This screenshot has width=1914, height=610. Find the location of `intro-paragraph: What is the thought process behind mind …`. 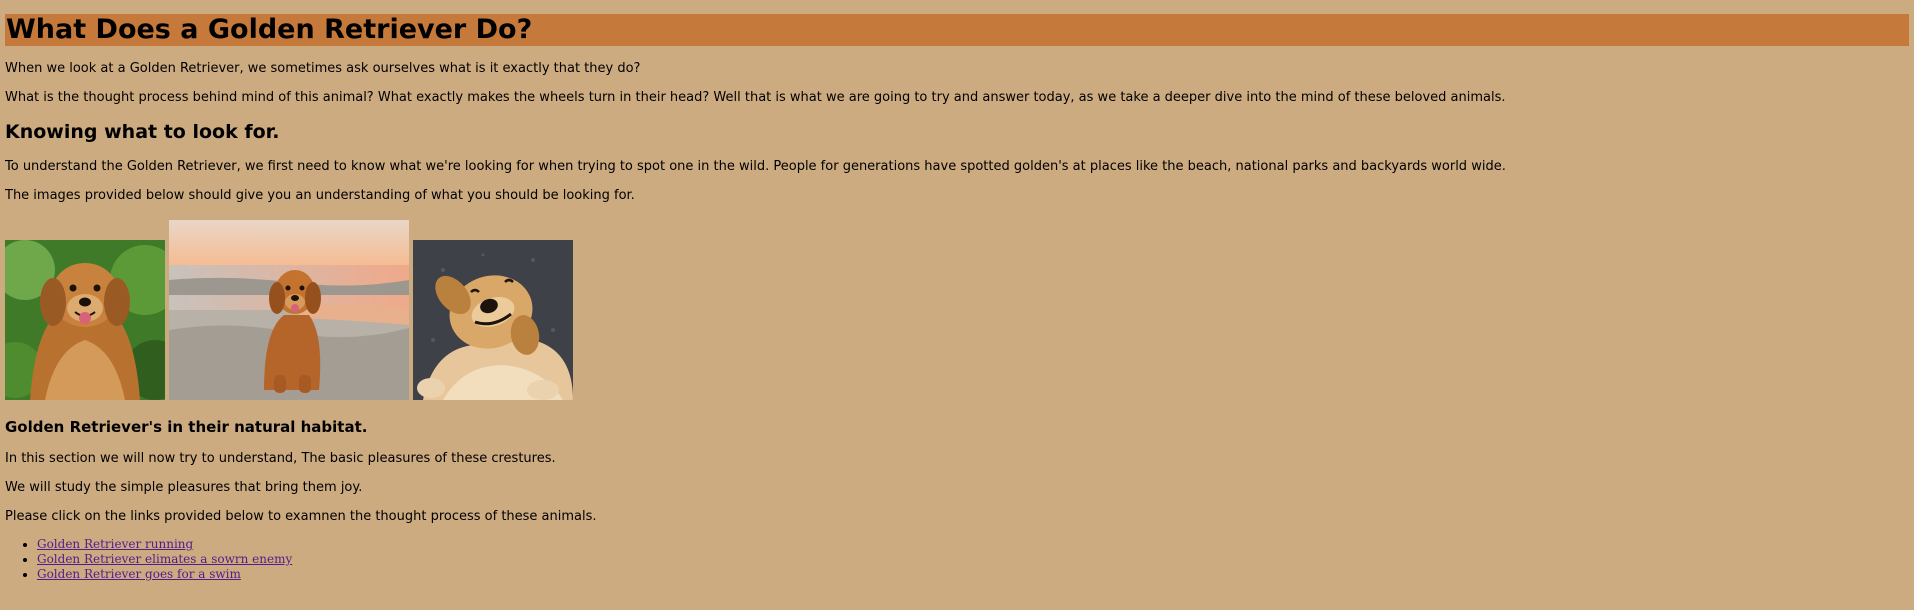

intro-paragraph: What is the thought process behind mind … is located at coordinates (755, 97).